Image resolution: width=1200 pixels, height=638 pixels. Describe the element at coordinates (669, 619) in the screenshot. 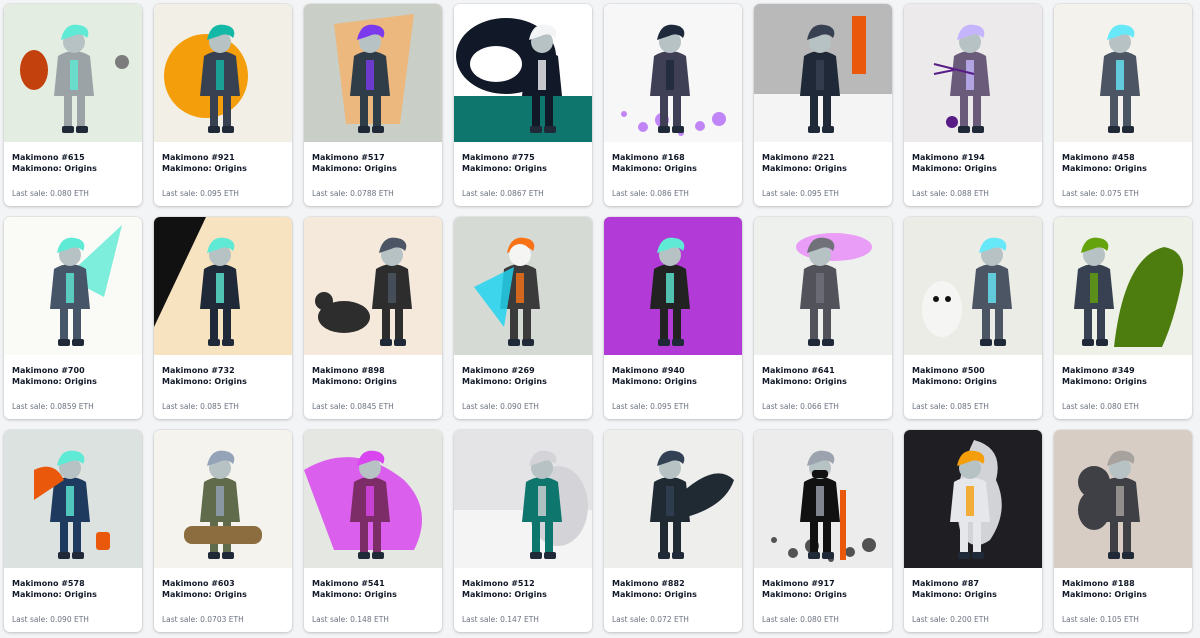

I see `last-sale-price: 0.072 ETH` at that location.